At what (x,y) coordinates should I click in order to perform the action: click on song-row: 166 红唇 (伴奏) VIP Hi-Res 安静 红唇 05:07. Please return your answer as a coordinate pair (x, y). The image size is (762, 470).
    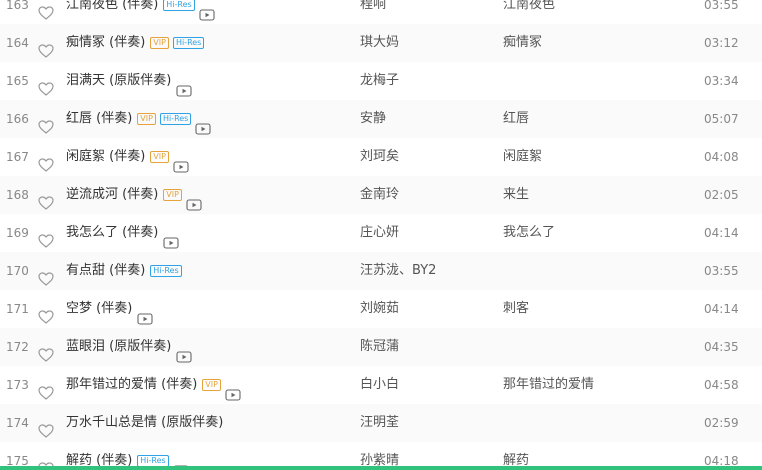
    Looking at the image, I should click on (381, 119).